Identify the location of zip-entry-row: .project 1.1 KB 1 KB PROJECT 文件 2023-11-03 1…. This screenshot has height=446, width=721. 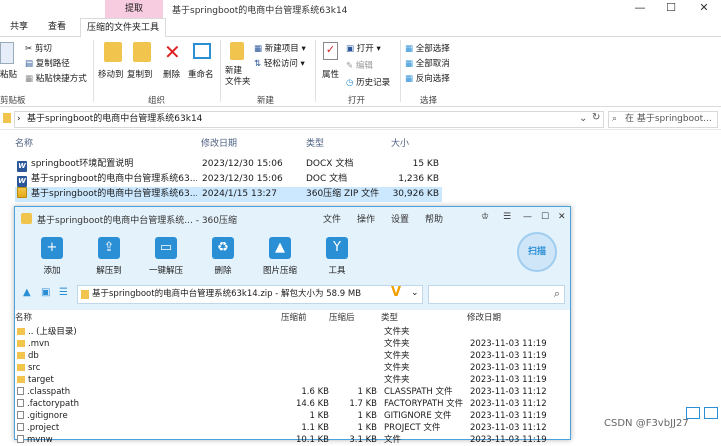
(292, 428).